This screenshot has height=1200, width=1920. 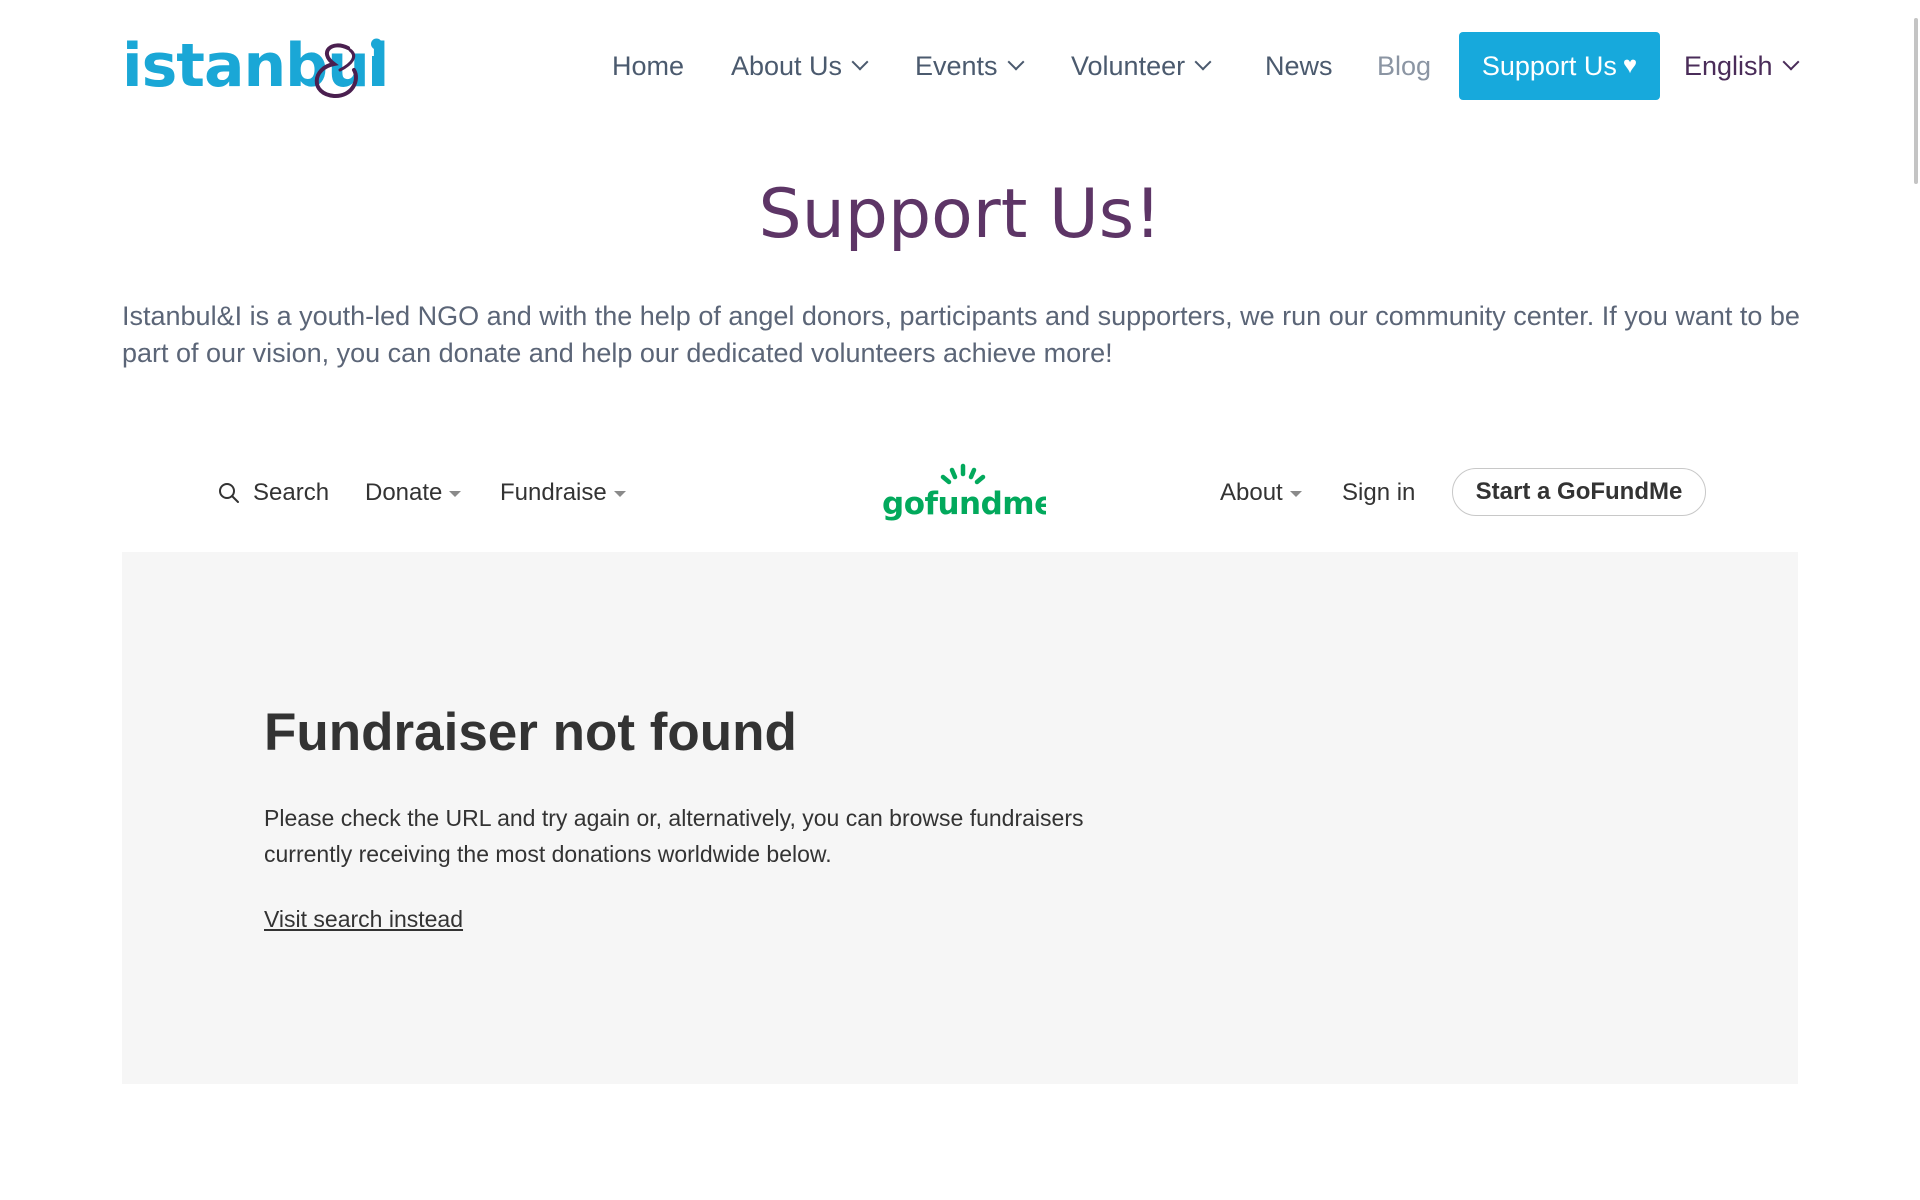 I want to click on gfm-donate-menu: Donate, so click(x=413, y=493).